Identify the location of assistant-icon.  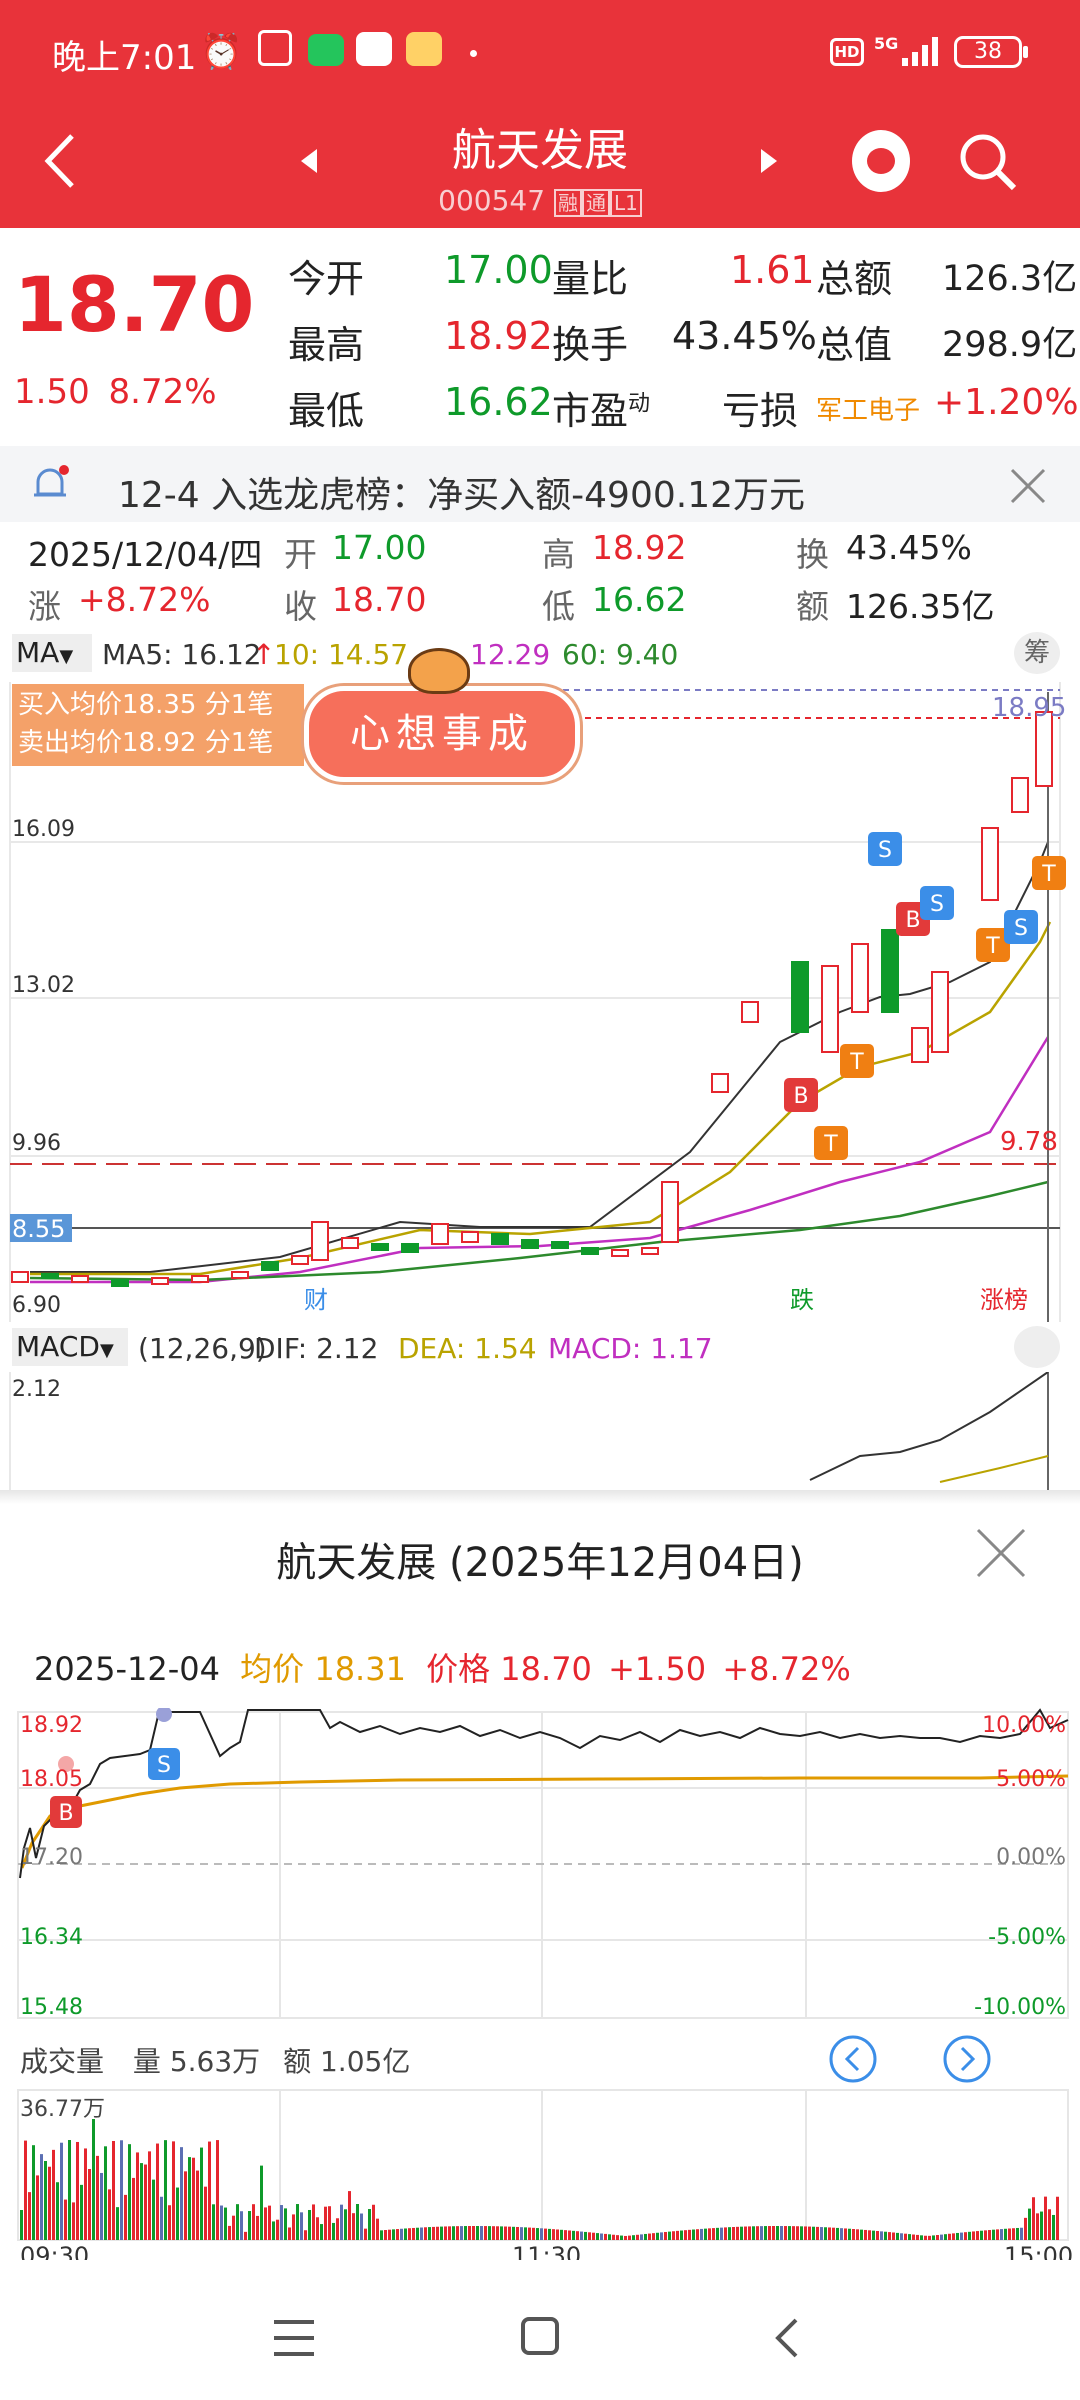
(881, 161).